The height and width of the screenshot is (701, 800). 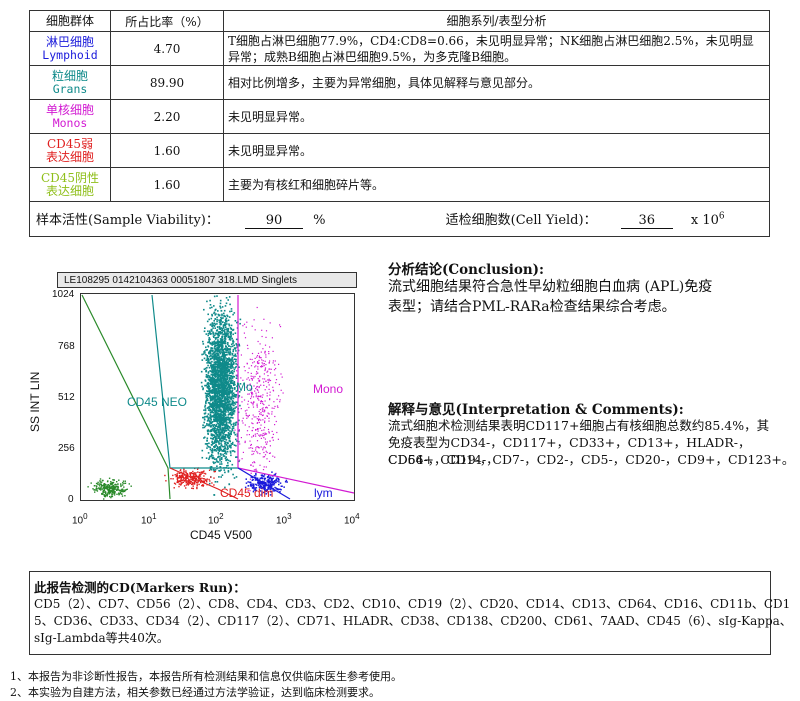 I want to click on row-desc: 相对比例增多，主要为异常细胞，具体见解释与意见部分。, so click(x=496, y=82).